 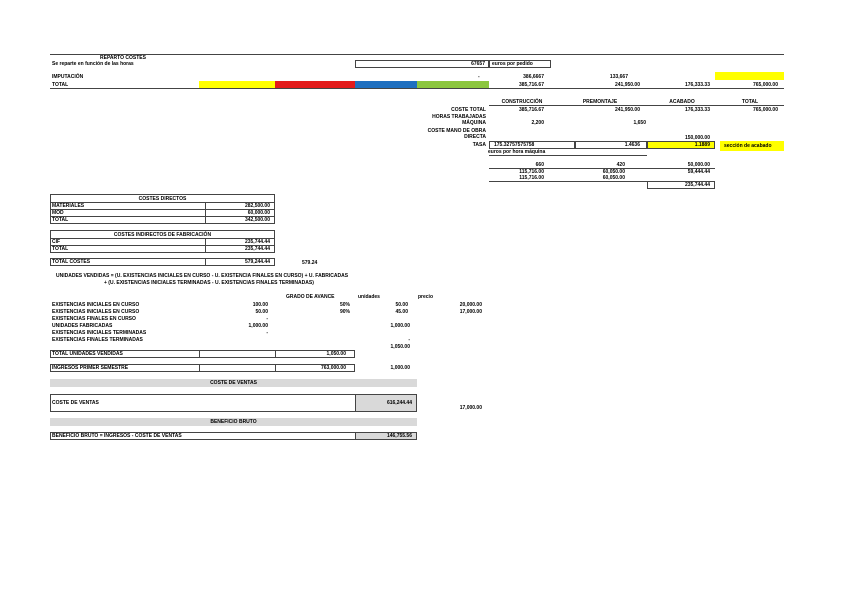 What do you see at coordinates (237, 84) in the screenshot?
I see `yellow-bar` at bounding box center [237, 84].